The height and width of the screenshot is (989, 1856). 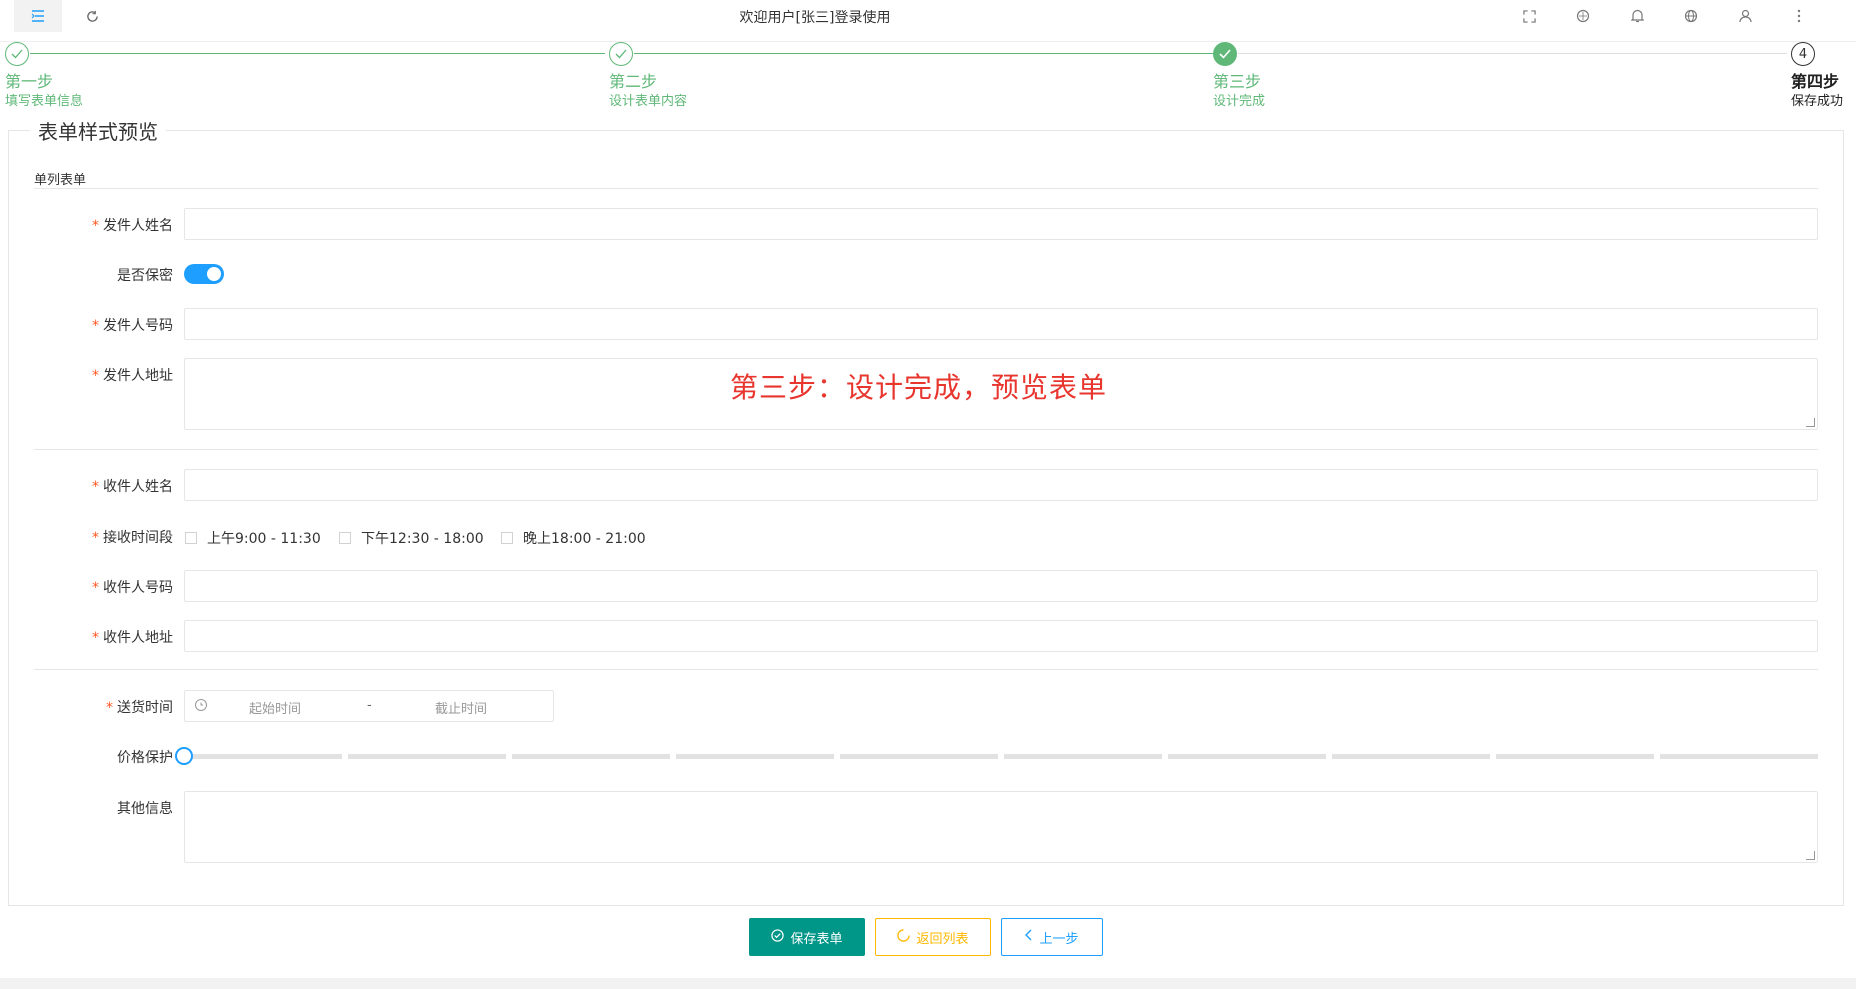 I want to click on sender-address-label: * 发件人地址, so click(x=132, y=376).